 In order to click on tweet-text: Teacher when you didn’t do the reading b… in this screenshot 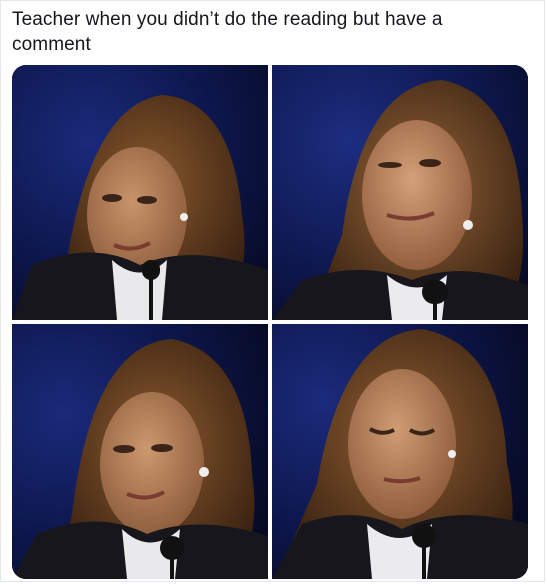, I will do `click(227, 32)`.